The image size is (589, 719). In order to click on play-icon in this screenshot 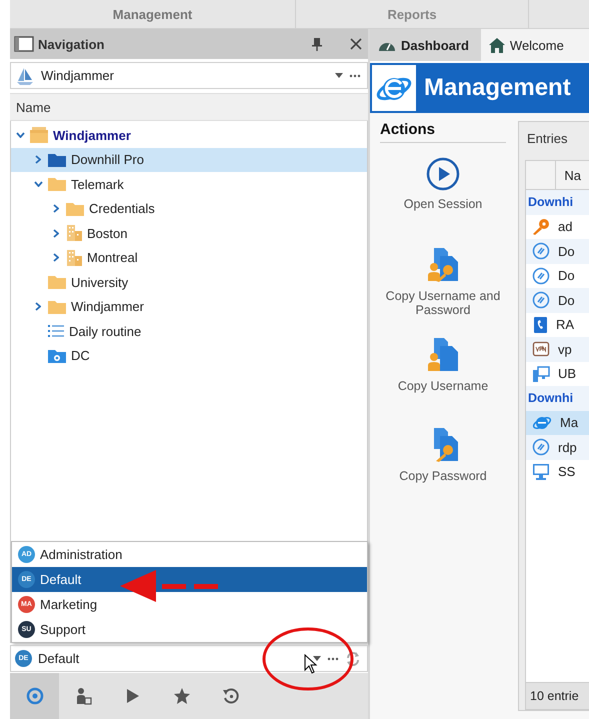, I will do `click(133, 696)`.